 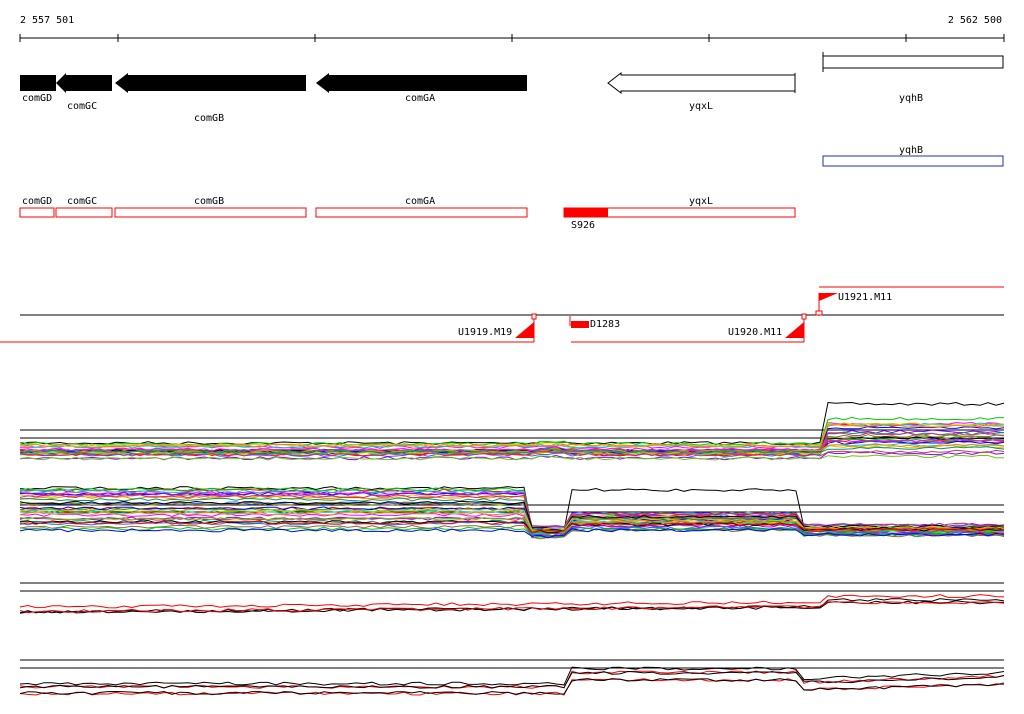 I want to click on gene-label-comGD: comGD, so click(x=37, y=98).